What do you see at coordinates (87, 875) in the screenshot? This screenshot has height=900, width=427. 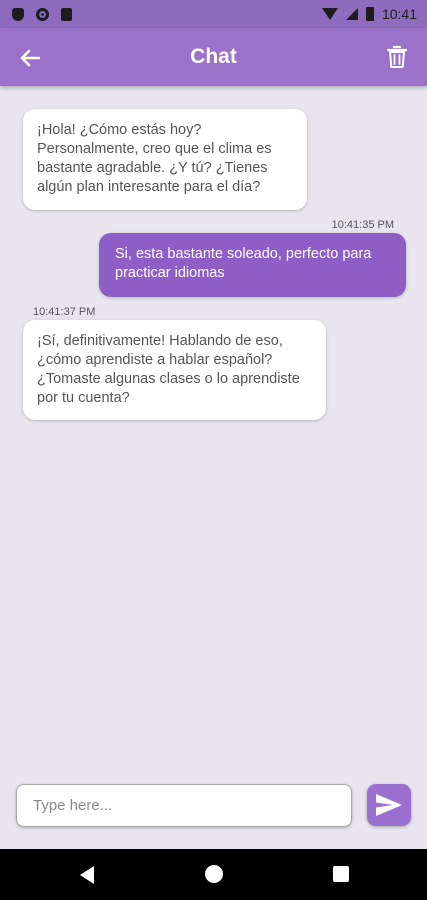 I see `nav-back-icon` at bounding box center [87, 875].